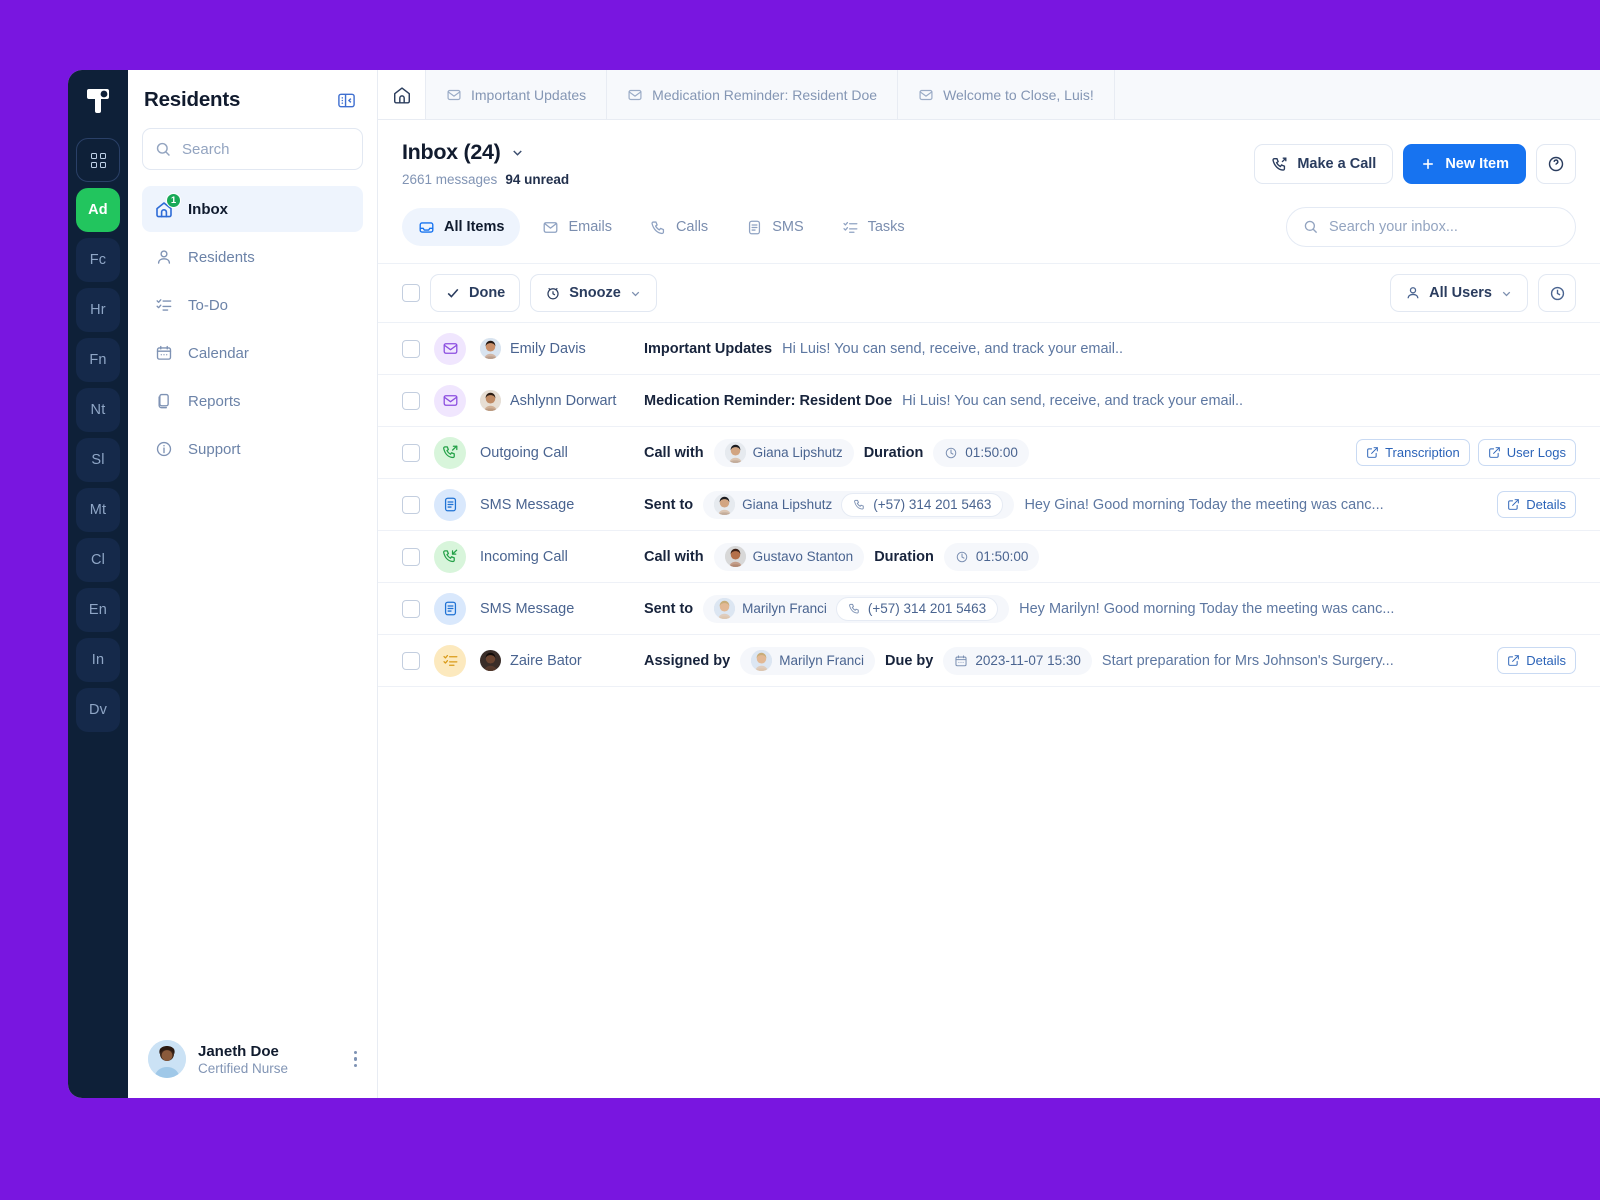 The height and width of the screenshot is (1200, 1600). I want to click on tab-1: Medication Reminder: Resident Doe, so click(753, 94).